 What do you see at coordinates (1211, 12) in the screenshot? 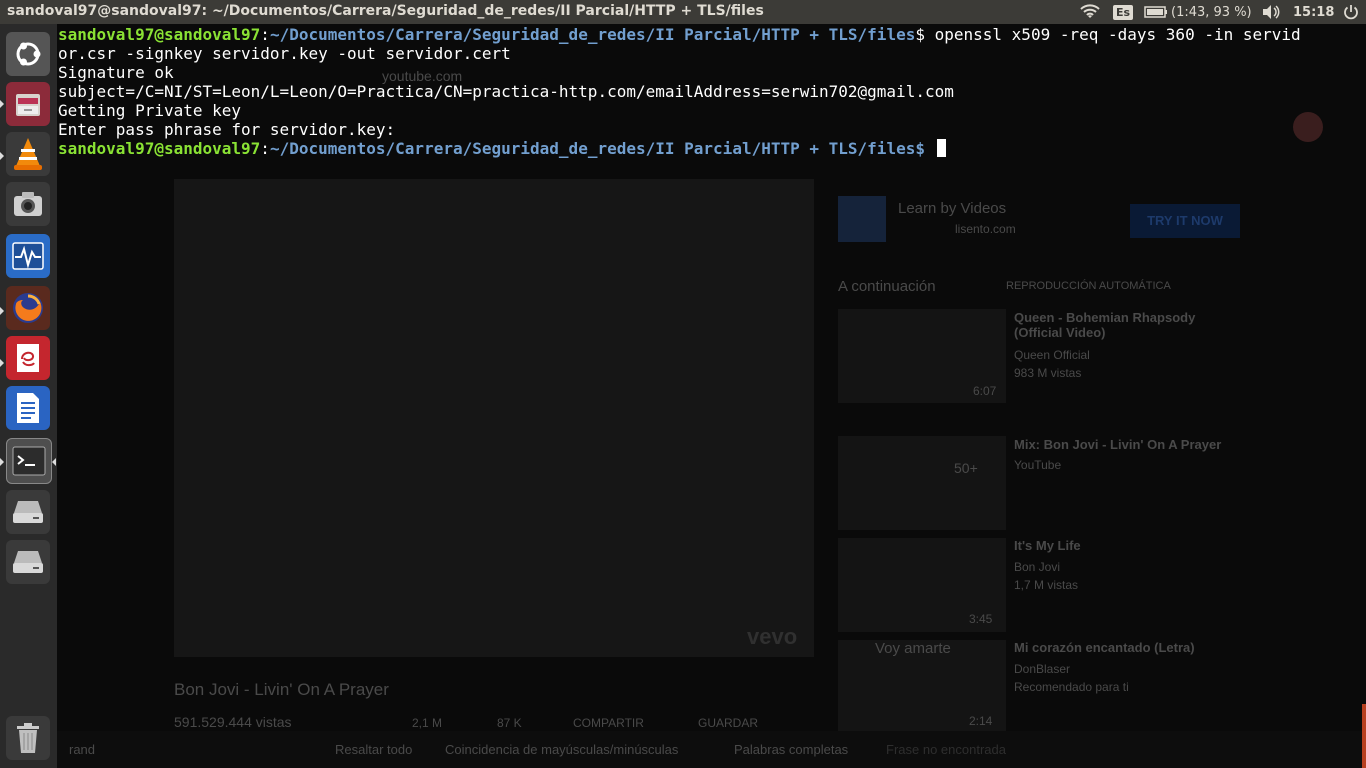
I see `battery-status: (1:43, 93 %)` at bounding box center [1211, 12].